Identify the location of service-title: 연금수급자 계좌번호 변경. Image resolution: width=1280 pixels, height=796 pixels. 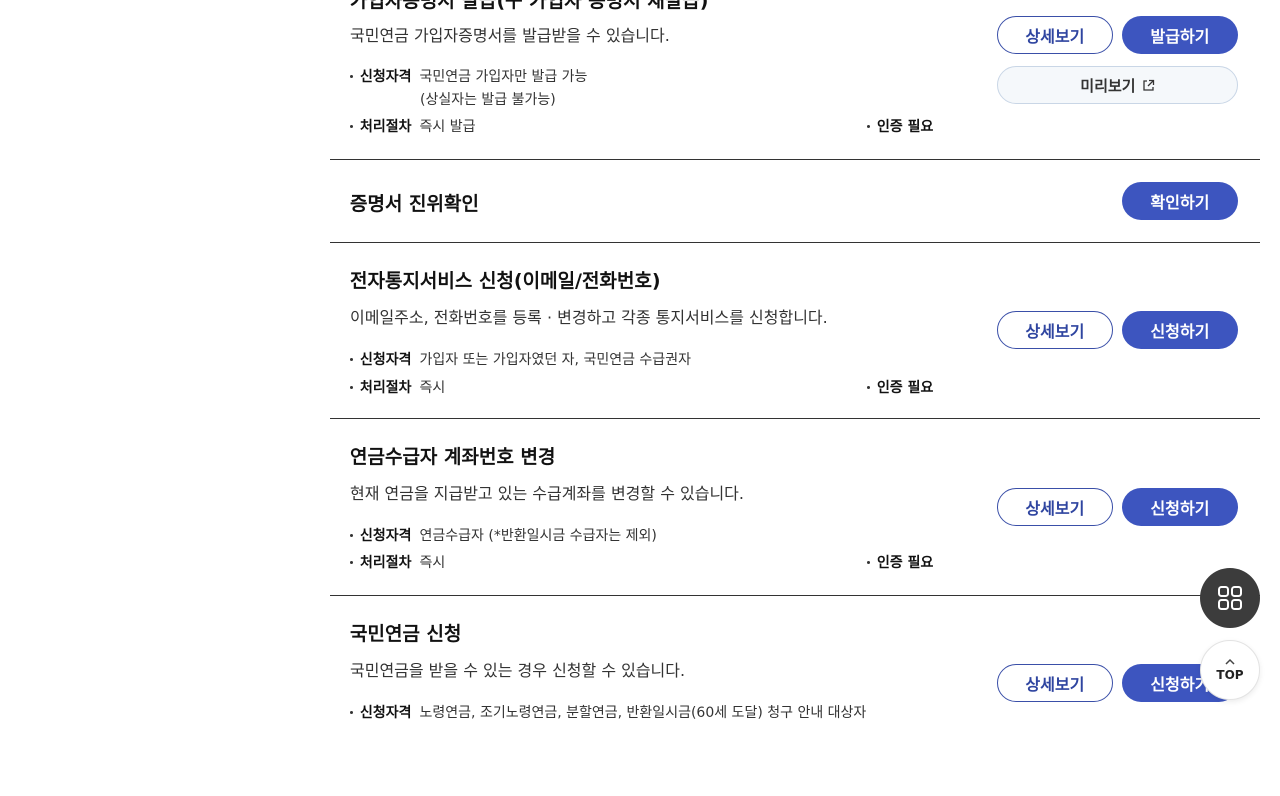
(453, 457).